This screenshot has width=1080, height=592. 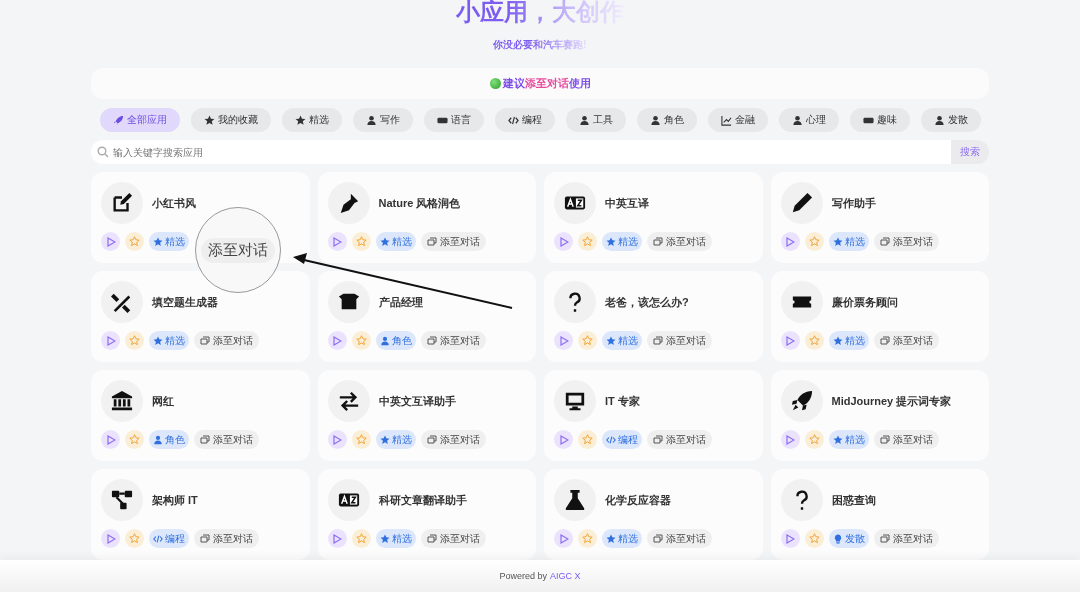 I want to click on category-tab: 全部应用, so click(x=139, y=120).